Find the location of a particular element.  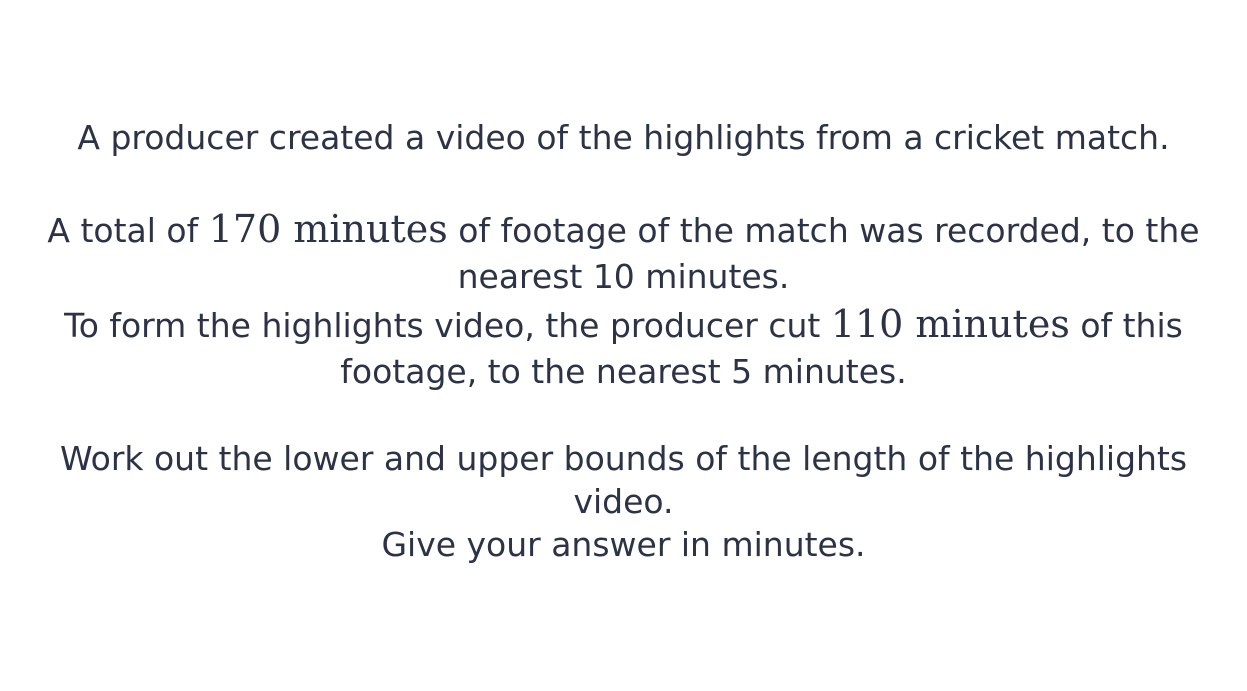

recorded-minutes-math: 170 minutes is located at coordinates (328, 229).